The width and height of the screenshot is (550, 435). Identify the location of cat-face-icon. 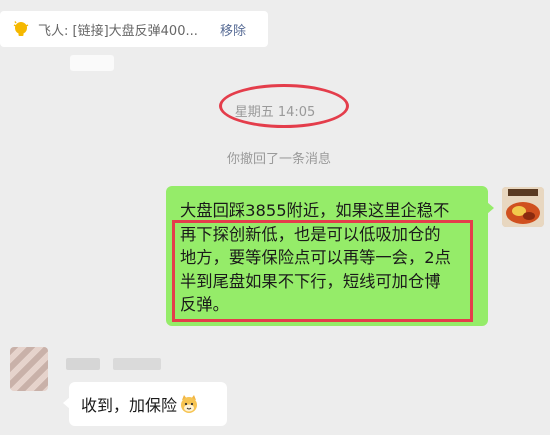
(189, 404).